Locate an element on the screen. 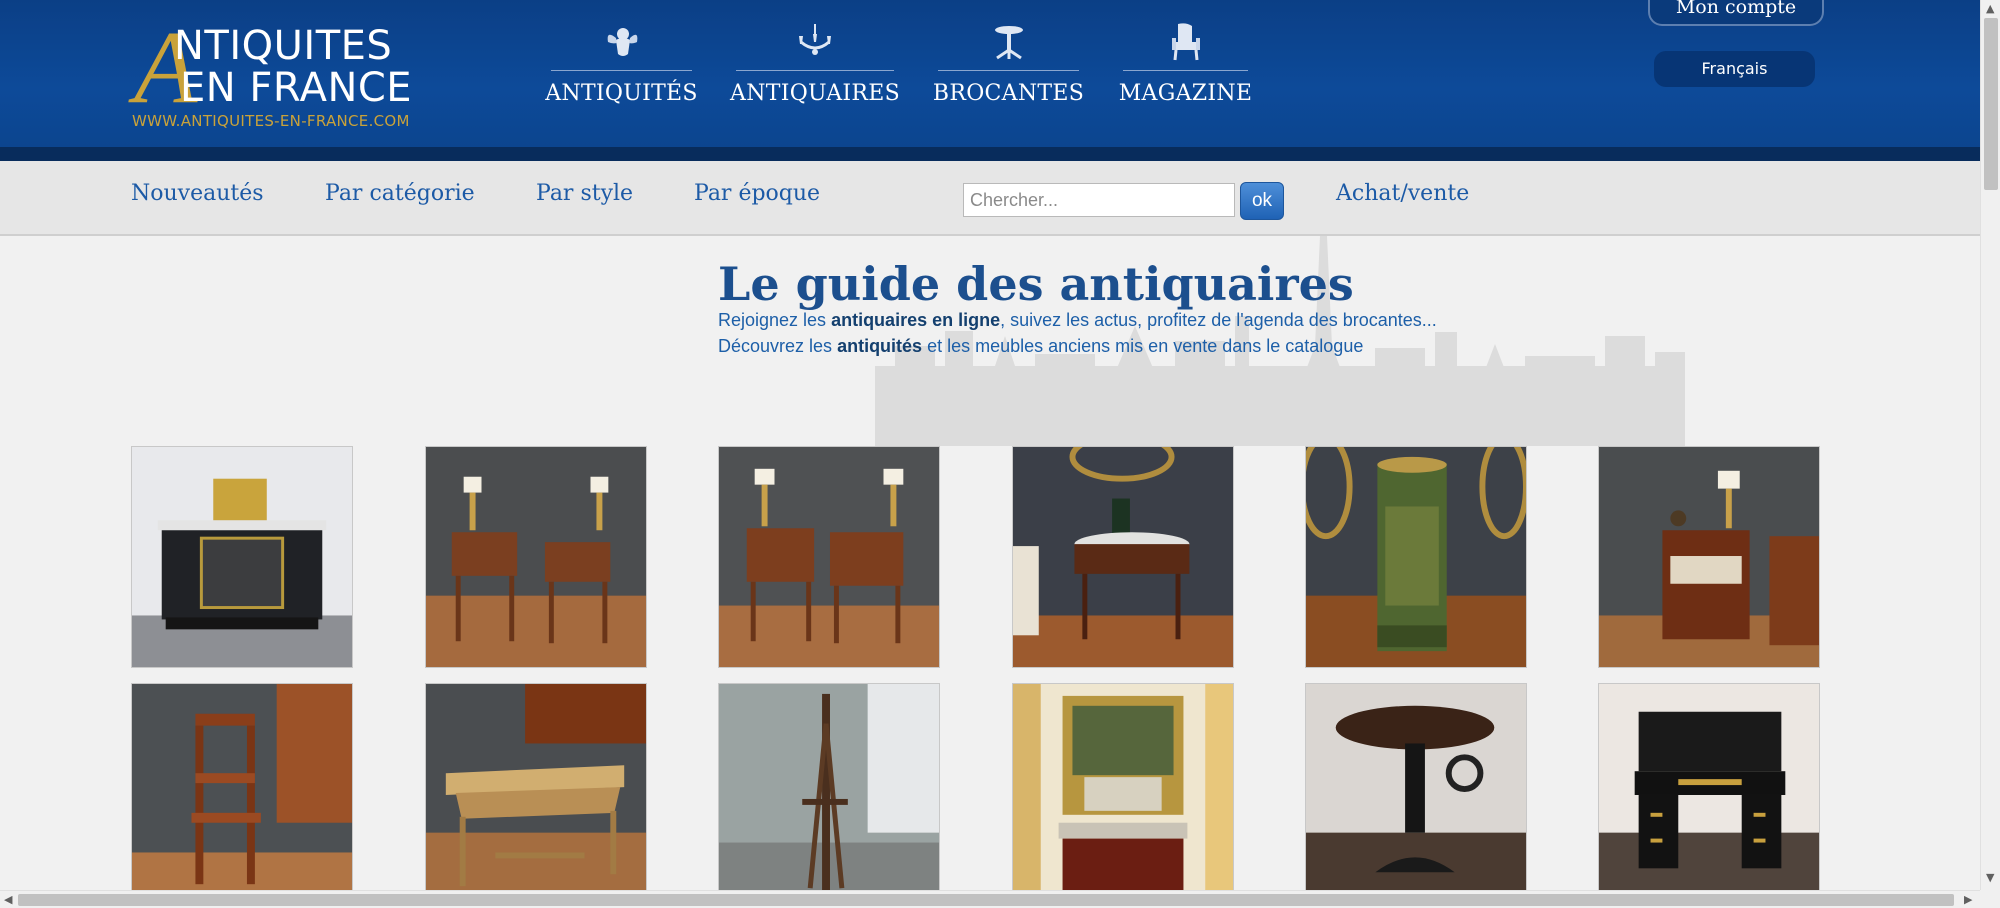  cherub-icon is located at coordinates (622, 42).